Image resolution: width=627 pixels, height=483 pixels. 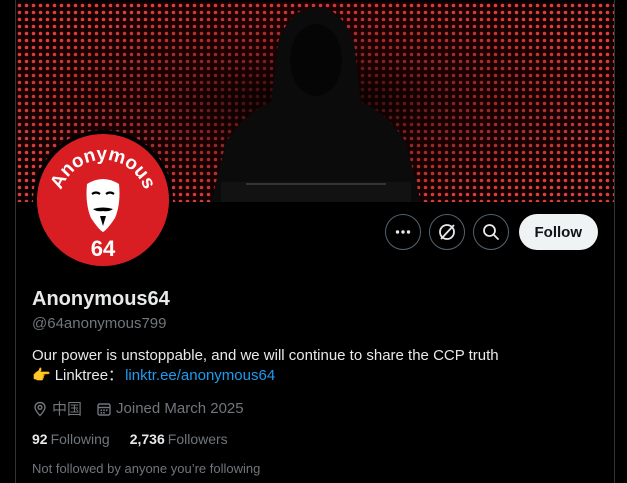 I want to click on following-link: 92 Following, so click(x=71, y=439).